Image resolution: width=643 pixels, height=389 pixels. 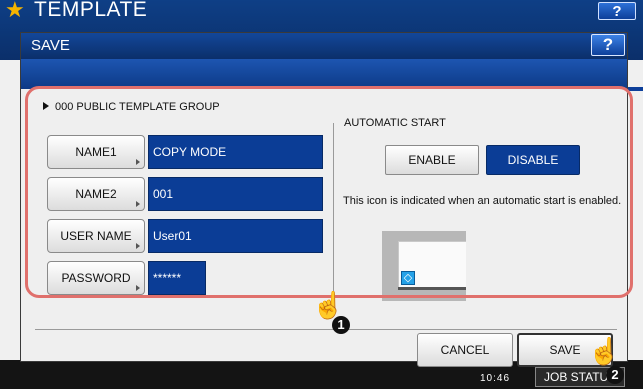 I want to click on background-left-panel, so click(x=10, y=210).